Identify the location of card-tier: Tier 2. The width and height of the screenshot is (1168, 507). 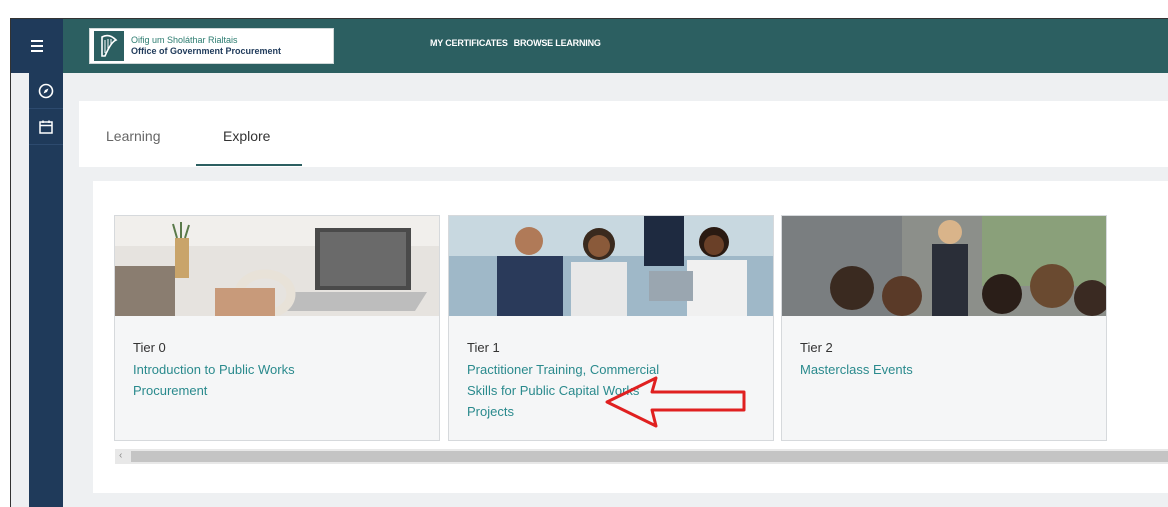
(816, 347).